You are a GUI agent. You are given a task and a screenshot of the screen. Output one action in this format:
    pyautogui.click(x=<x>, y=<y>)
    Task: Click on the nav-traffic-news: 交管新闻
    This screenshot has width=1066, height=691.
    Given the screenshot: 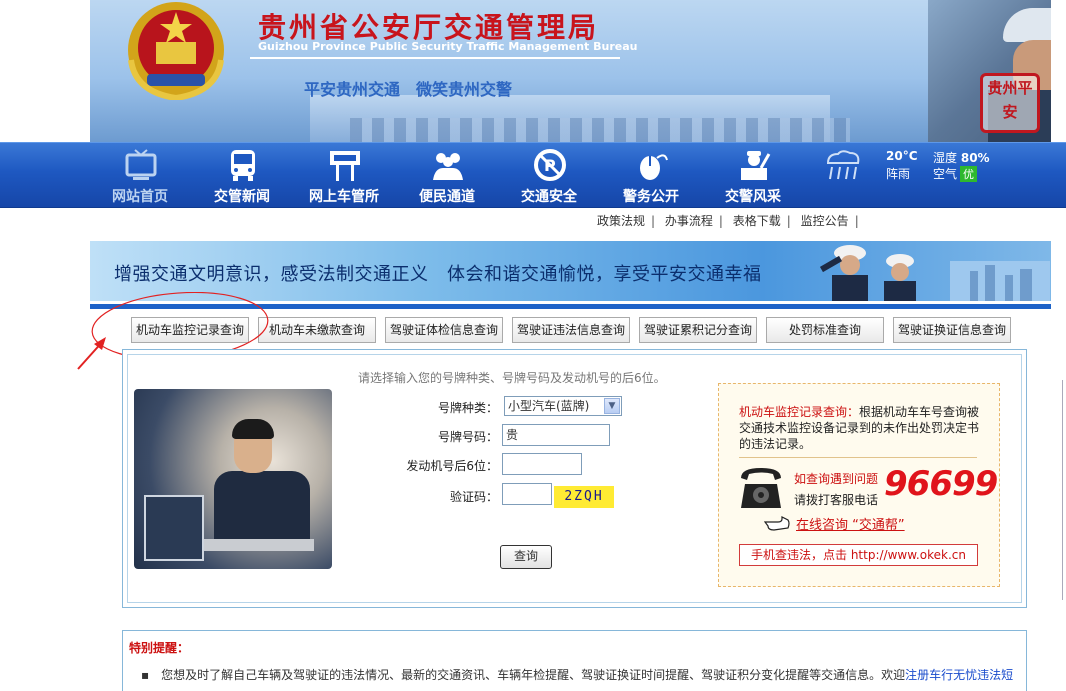 What is the action you would take?
    pyautogui.click(x=242, y=175)
    